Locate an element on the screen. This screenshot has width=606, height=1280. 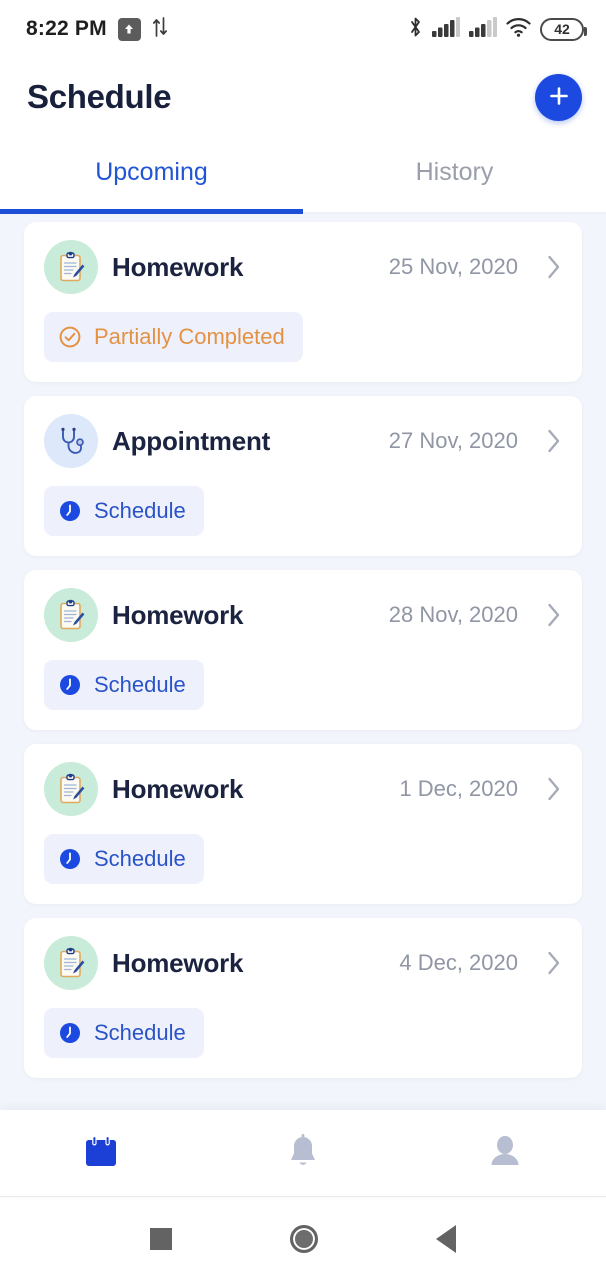
plus-icon is located at coordinates (559, 97).